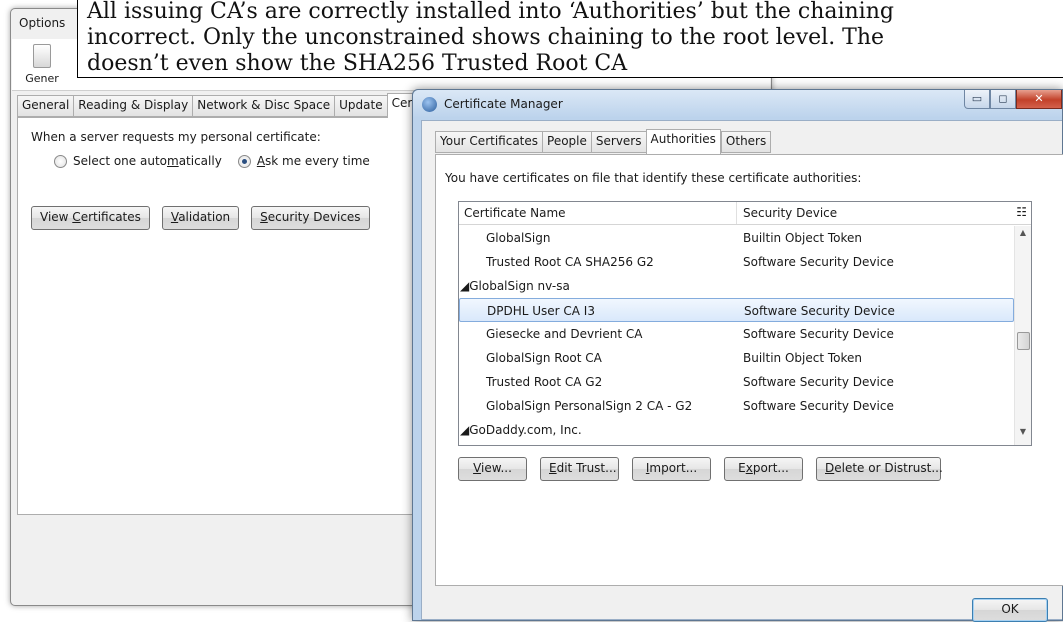  I want to click on minimize-button: ▭, so click(977, 99).